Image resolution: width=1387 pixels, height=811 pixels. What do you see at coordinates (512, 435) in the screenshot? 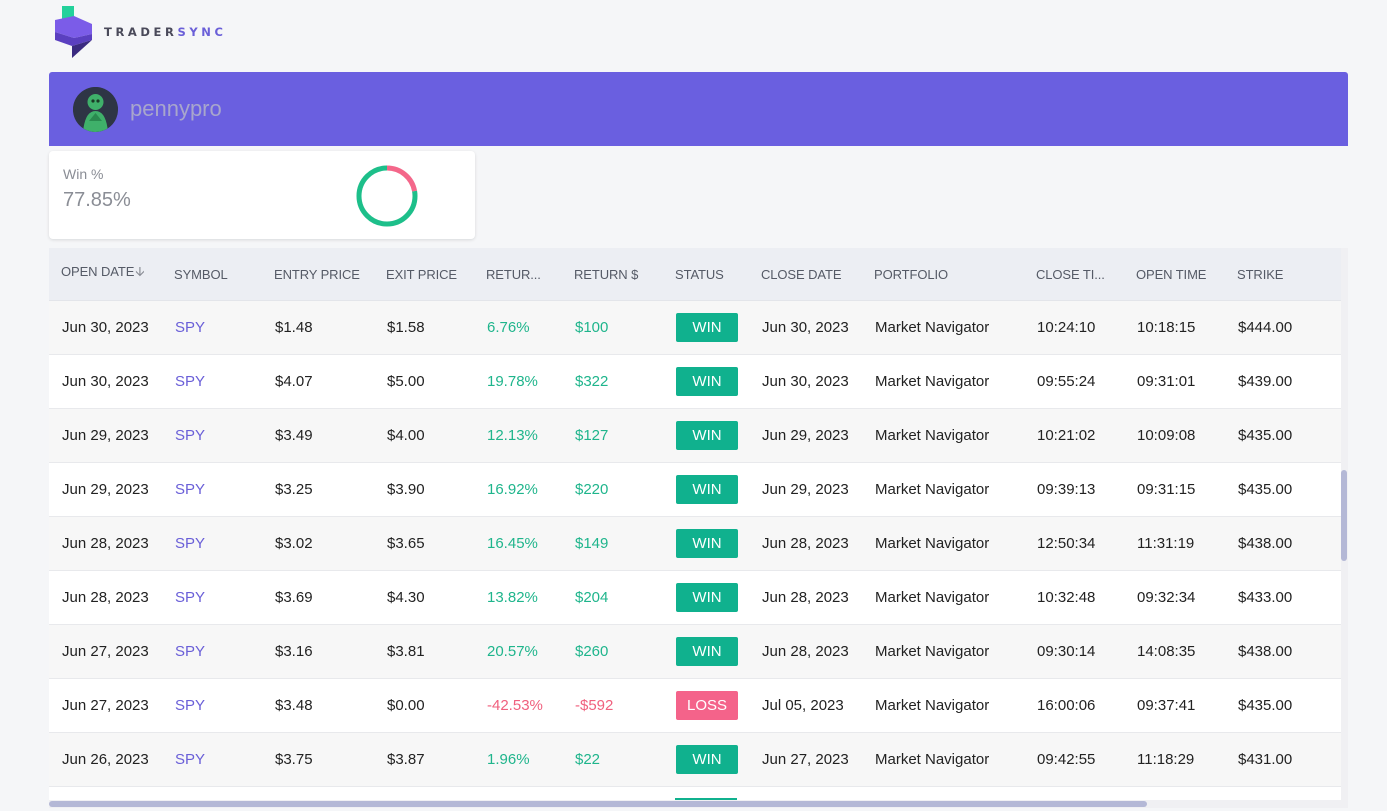
I see `cell-return-pct: 12.13%` at bounding box center [512, 435].